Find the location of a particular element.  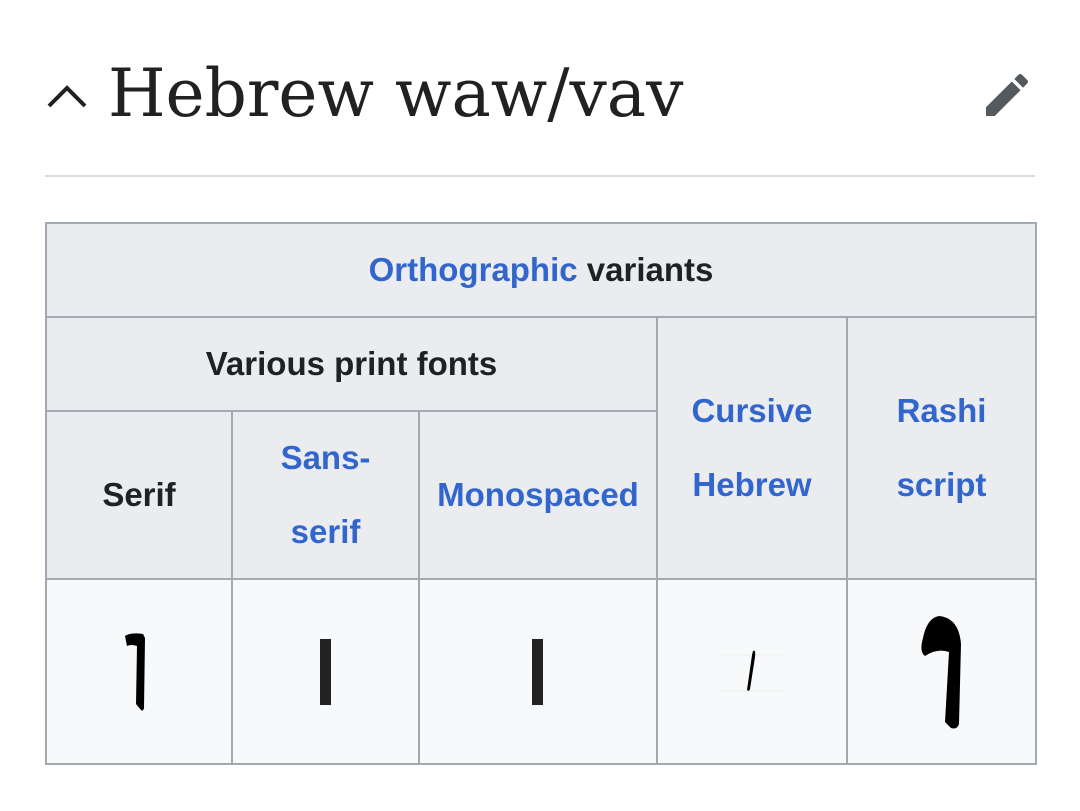

sans-serif-header: Sans-serif is located at coordinates (325, 495).